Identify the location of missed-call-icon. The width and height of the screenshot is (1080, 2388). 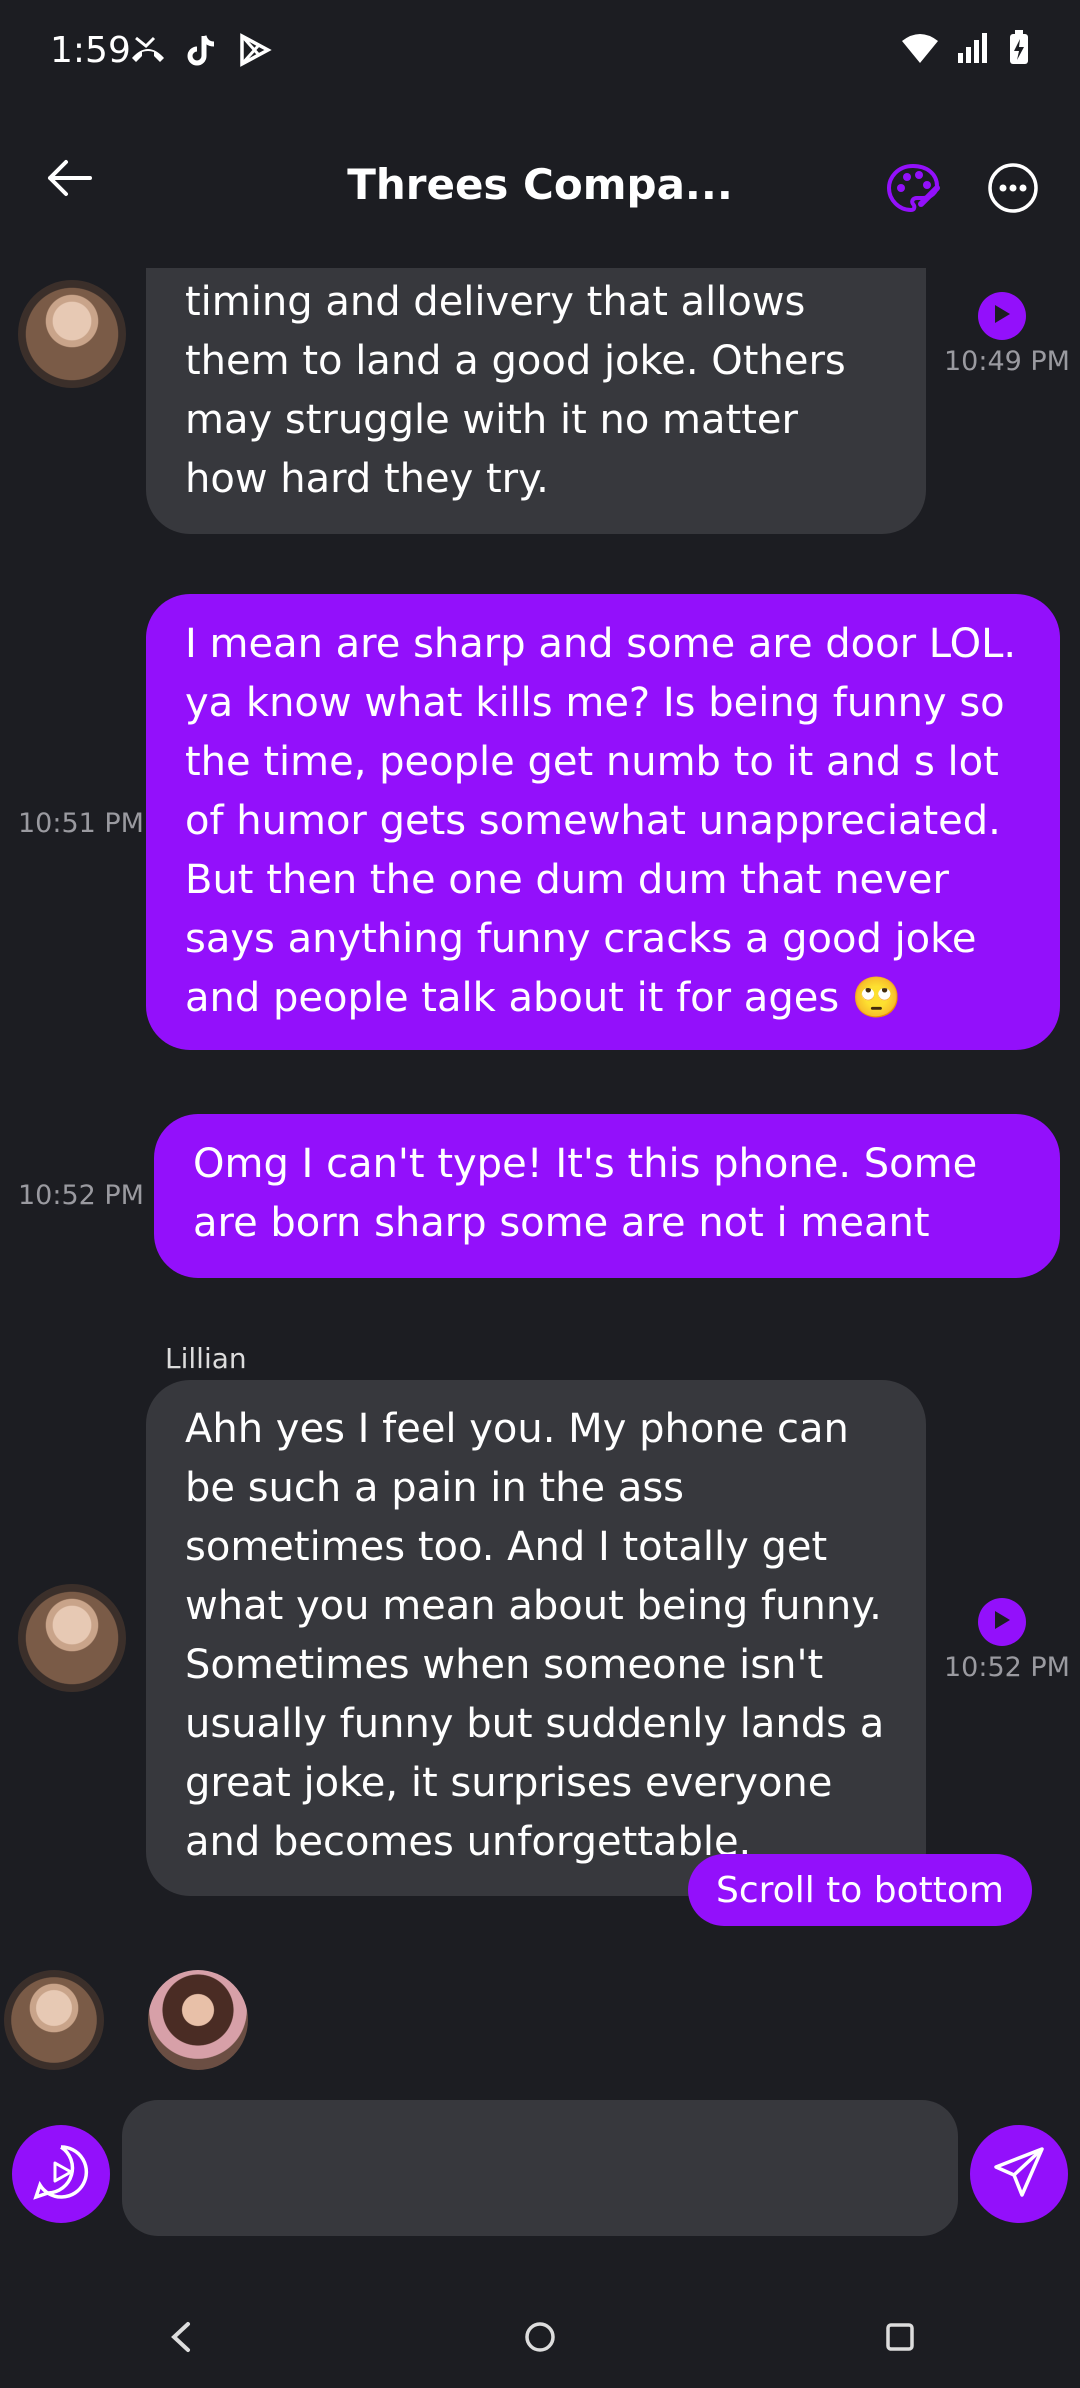
(148, 52).